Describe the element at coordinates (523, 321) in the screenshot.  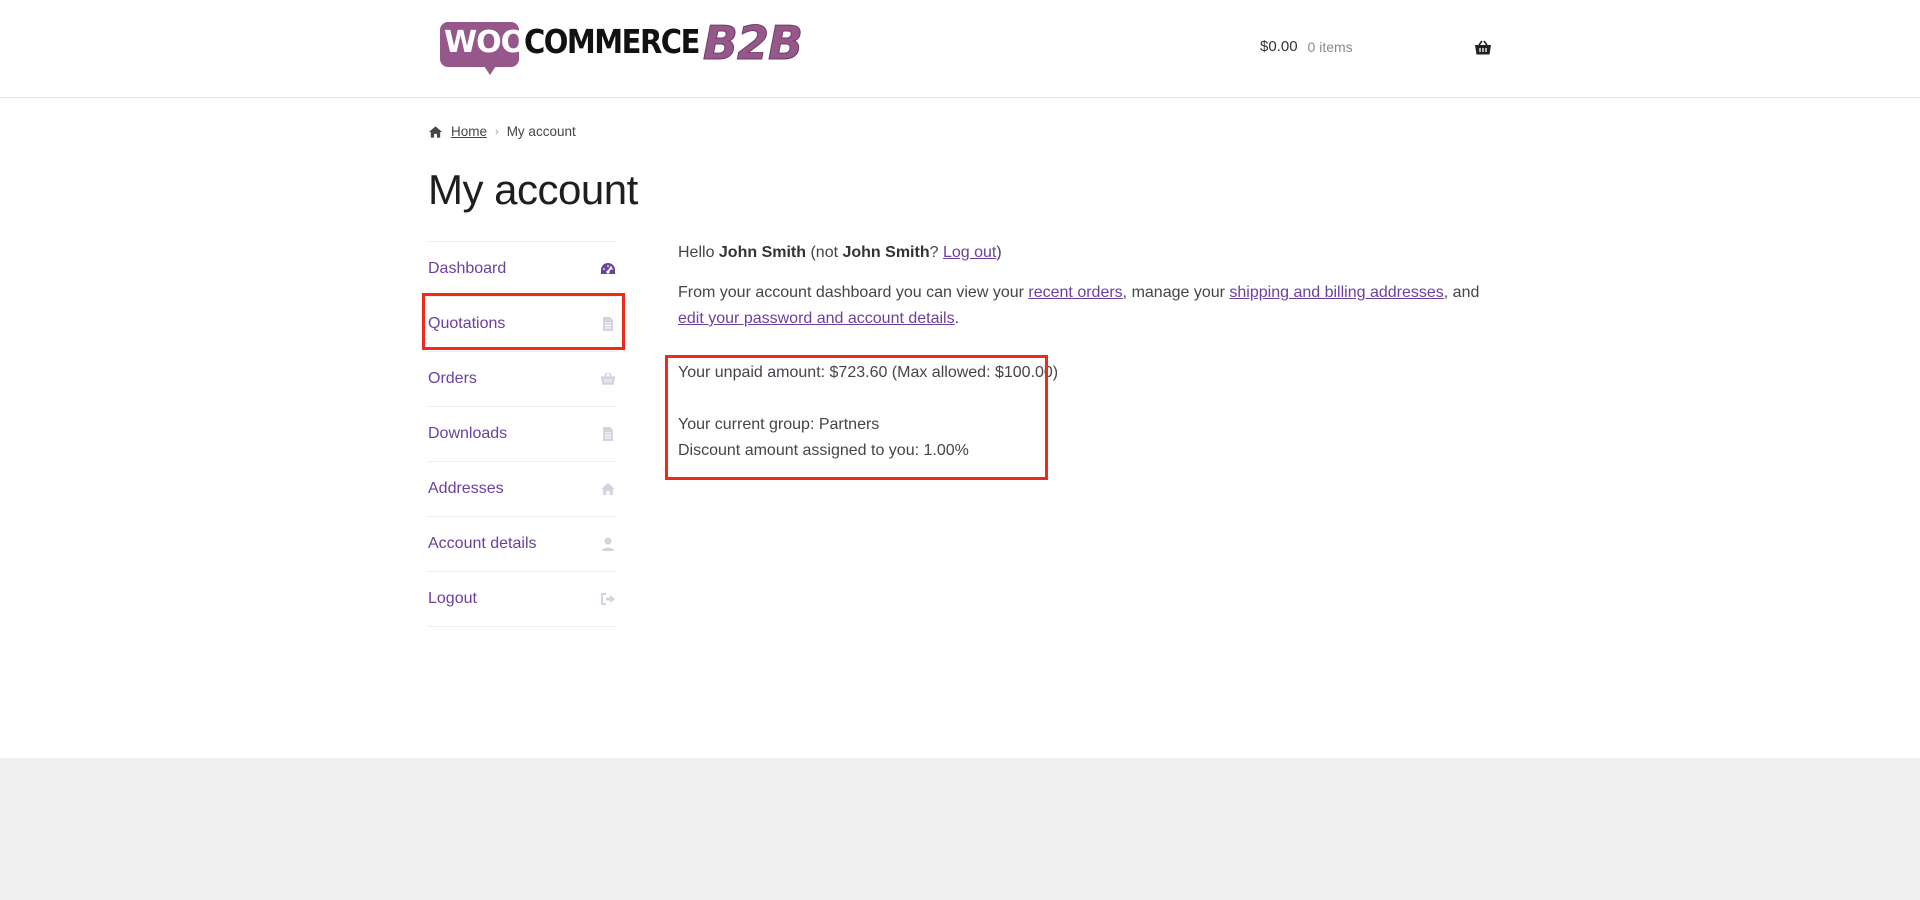
I see `highlight-annotation-quotations` at that location.